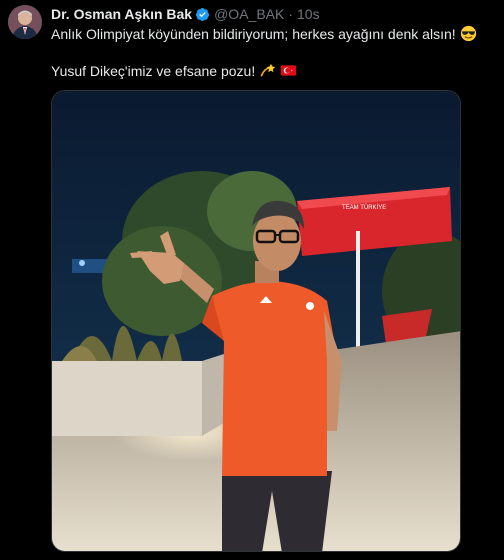 The image size is (504, 560). What do you see at coordinates (468, 33) in the screenshot?
I see `sunglasses-face-emoji-icon` at bounding box center [468, 33].